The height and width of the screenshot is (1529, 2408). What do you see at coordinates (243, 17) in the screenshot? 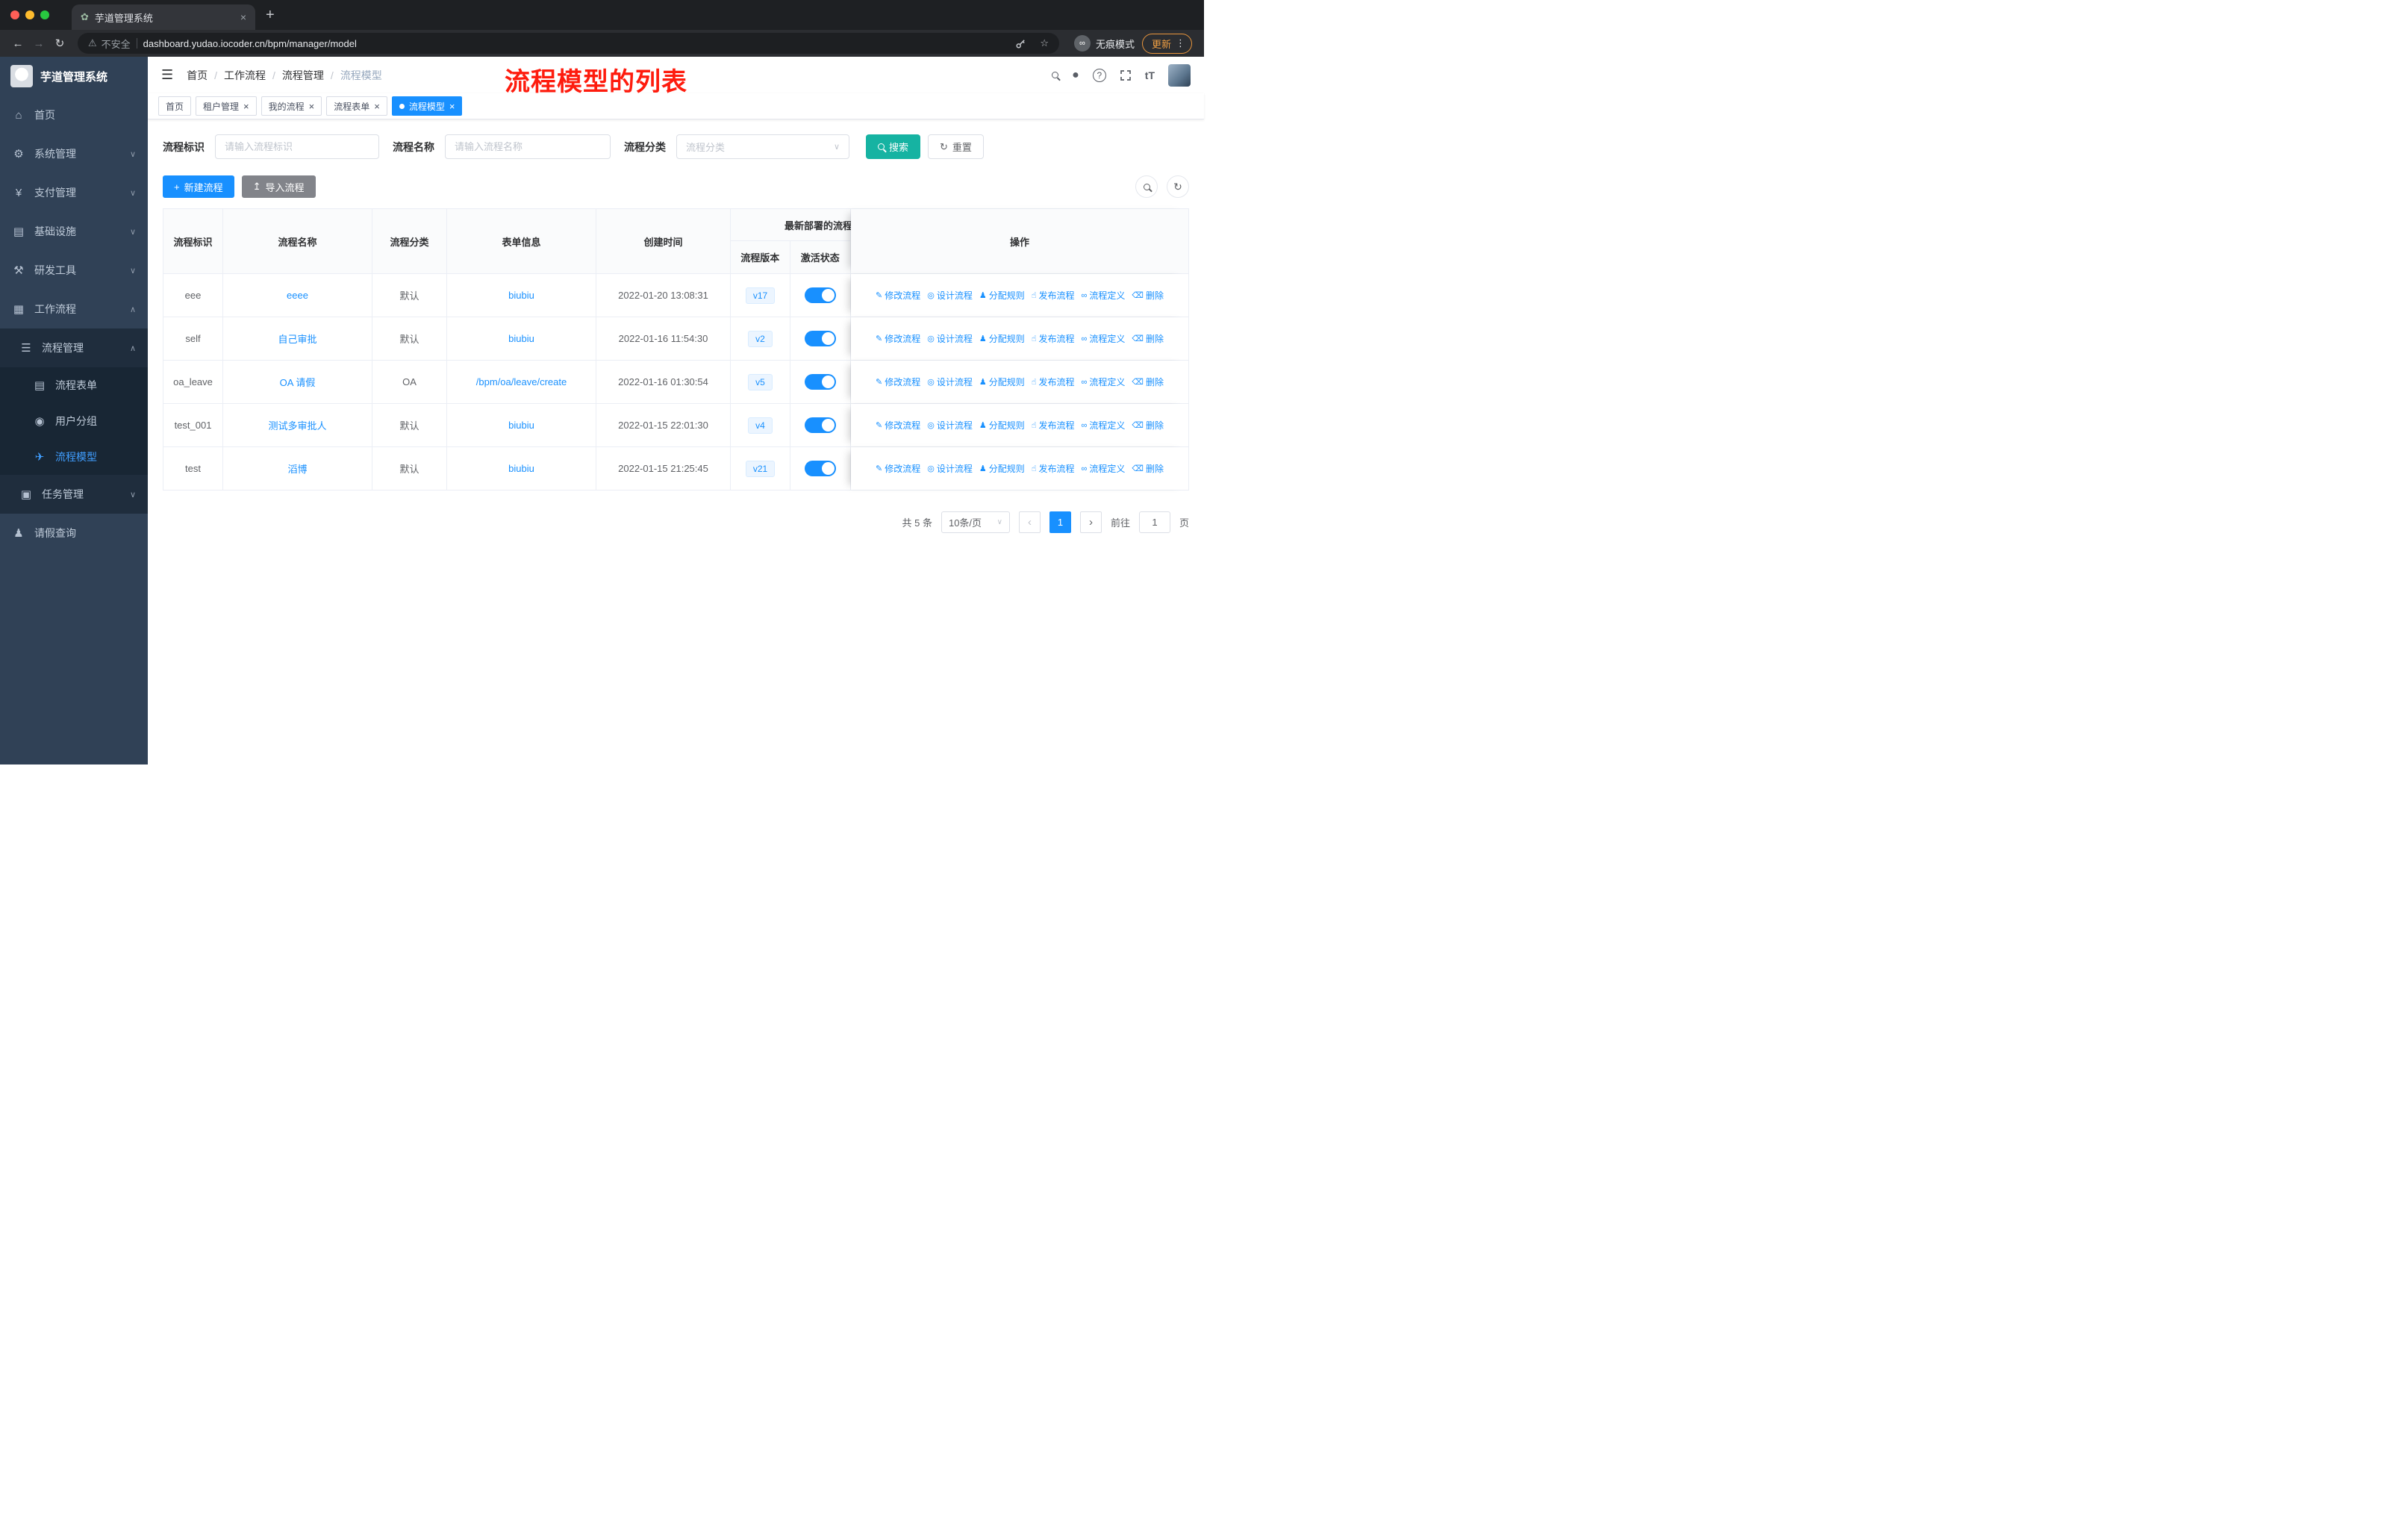
I see `tab-close-icon: ×` at bounding box center [243, 17].